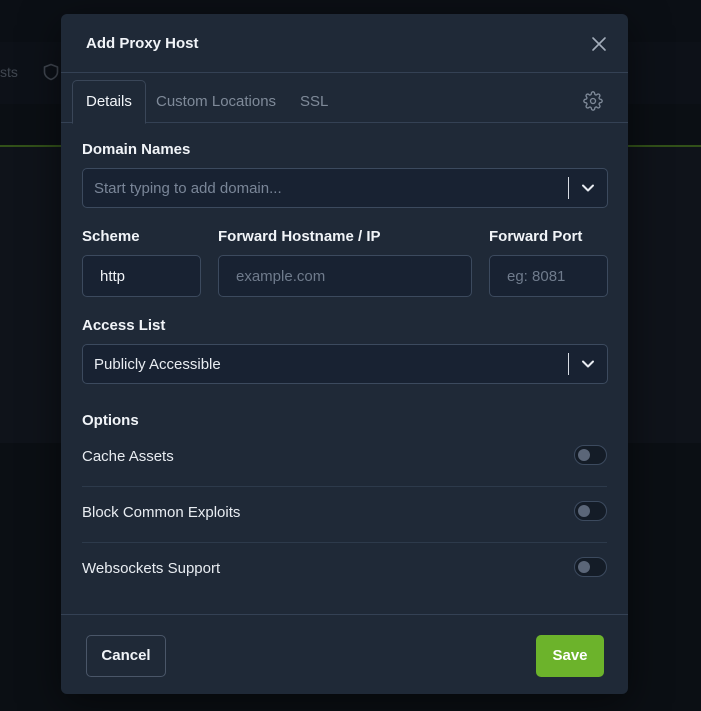  What do you see at coordinates (216, 101) in the screenshot?
I see `tab-custom-locations: Custom Locations` at bounding box center [216, 101].